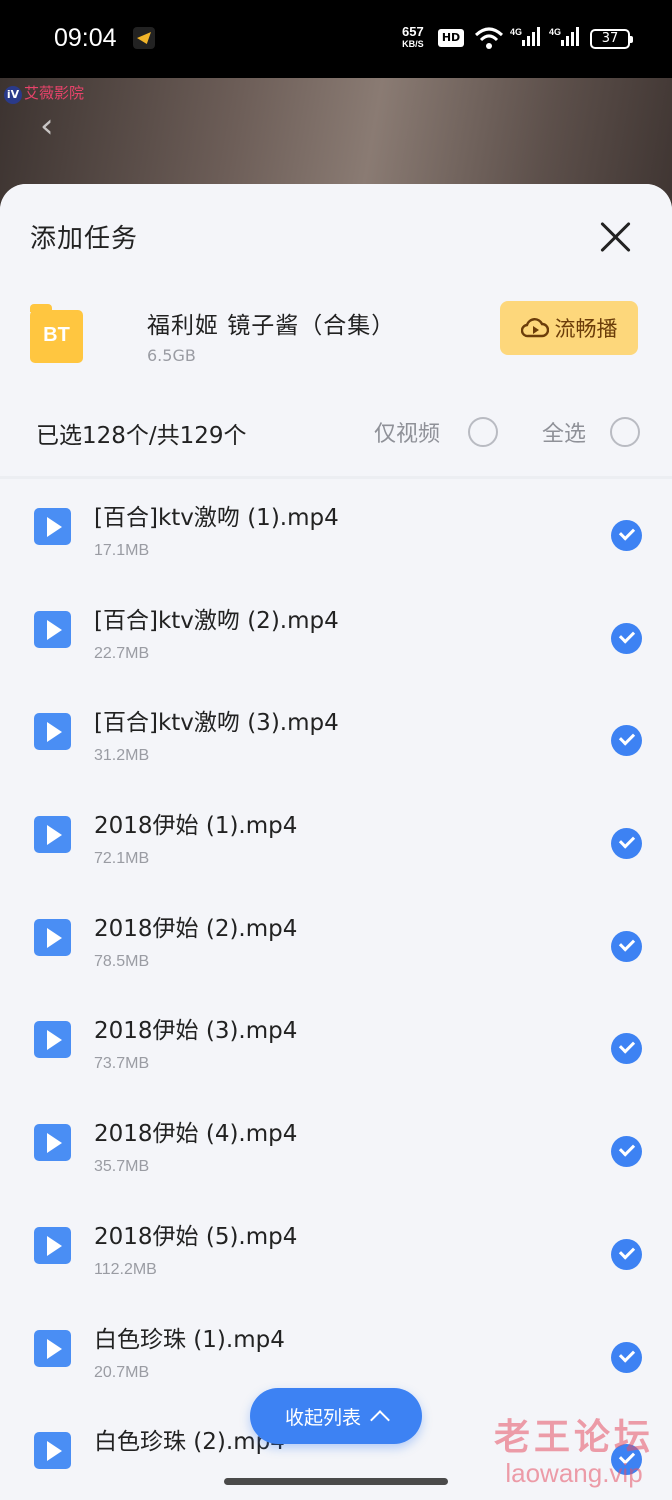  Describe the element at coordinates (336, 533) in the screenshot. I see `file-row: [百合]ktv激吻 (1).mp4 17.1MB` at that location.